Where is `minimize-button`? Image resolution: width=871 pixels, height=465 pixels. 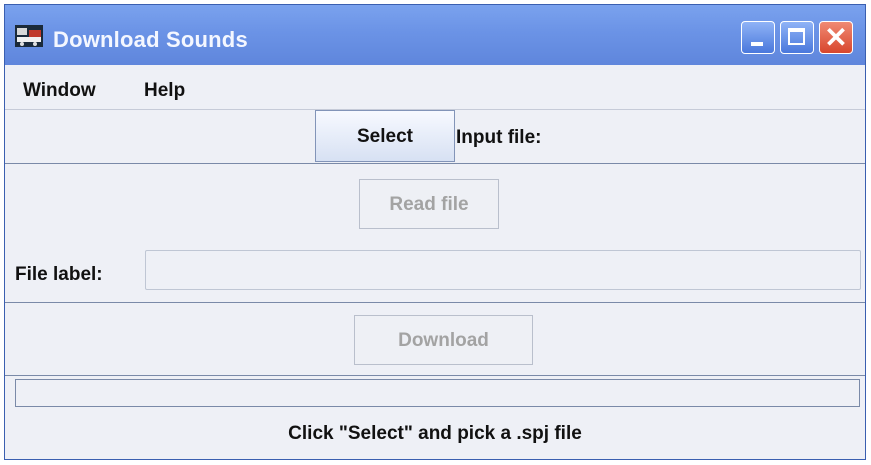 minimize-button is located at coordinates (758, 37).